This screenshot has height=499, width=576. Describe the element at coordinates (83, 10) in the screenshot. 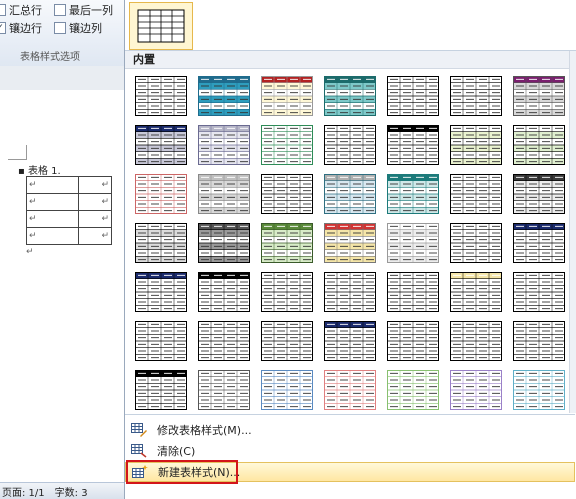

I see `last-column-option: 最后一列` at that location.